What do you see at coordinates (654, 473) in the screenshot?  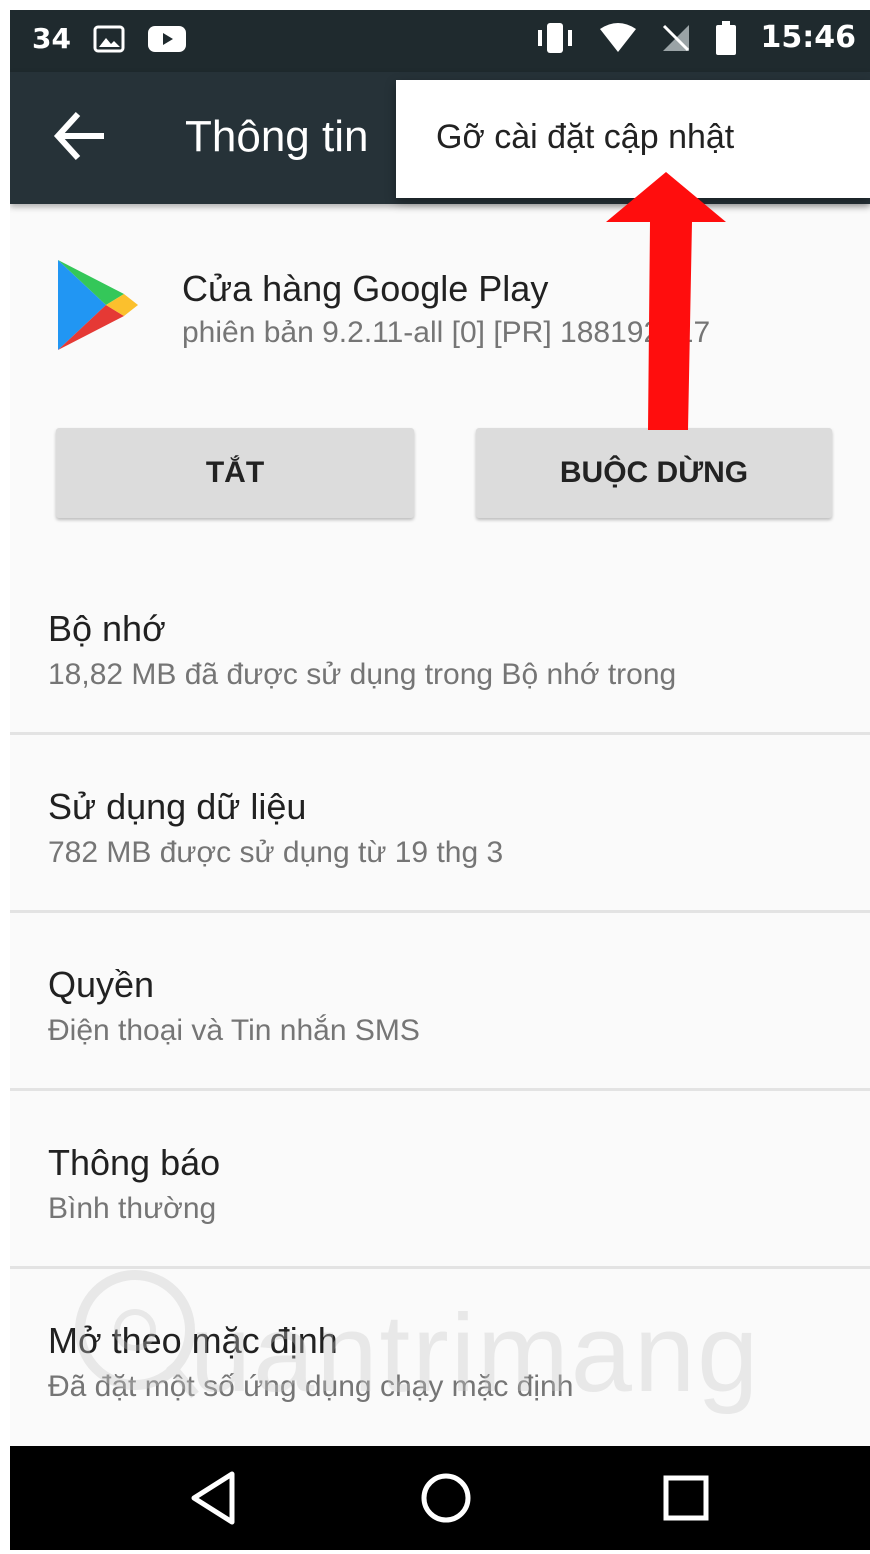 I see `force-stop-button: BUỘC DỪNG` at bounding box center [654, 473].